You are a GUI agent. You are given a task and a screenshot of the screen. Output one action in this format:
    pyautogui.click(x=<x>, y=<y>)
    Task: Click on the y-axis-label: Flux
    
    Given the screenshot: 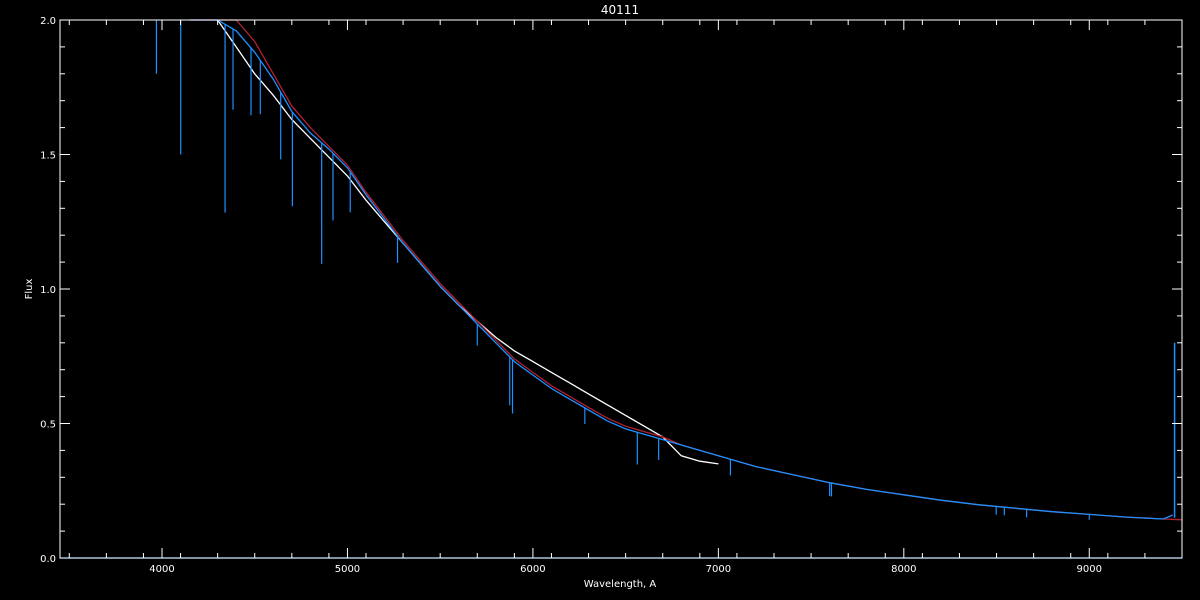 What is the action you would take?
    pyautogui.click(x=29, y=289)
    